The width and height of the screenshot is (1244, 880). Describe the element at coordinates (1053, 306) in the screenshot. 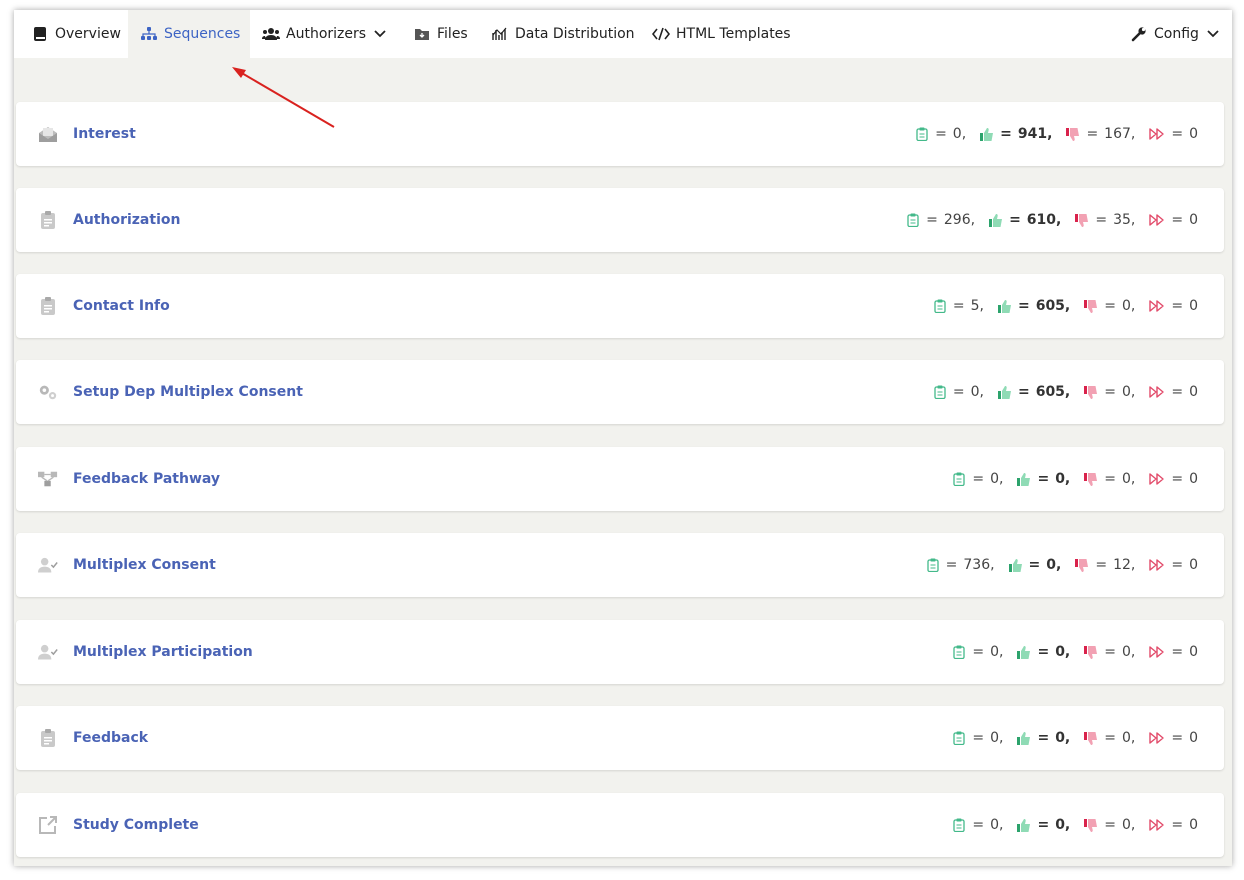

I see `approved-count: 605,` at that location.